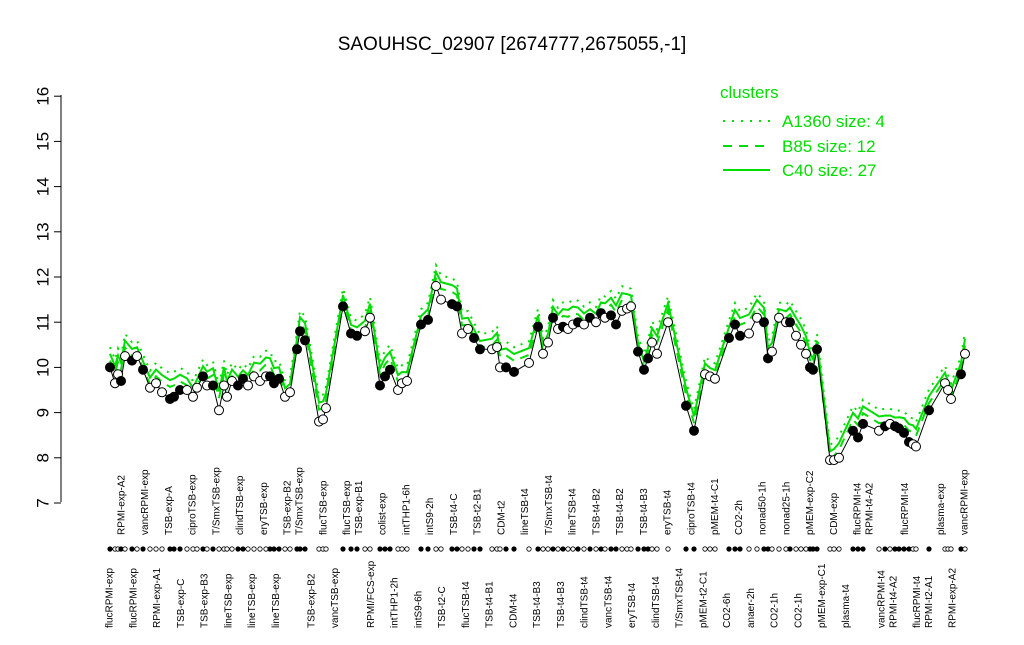 The height and width of the screenshot is (645, 1024). What do you see at coordinates (929, 601) in the screenshot?
I see `x-tick-label: RPMI-t2-A1` at bounding box center [929, 601].